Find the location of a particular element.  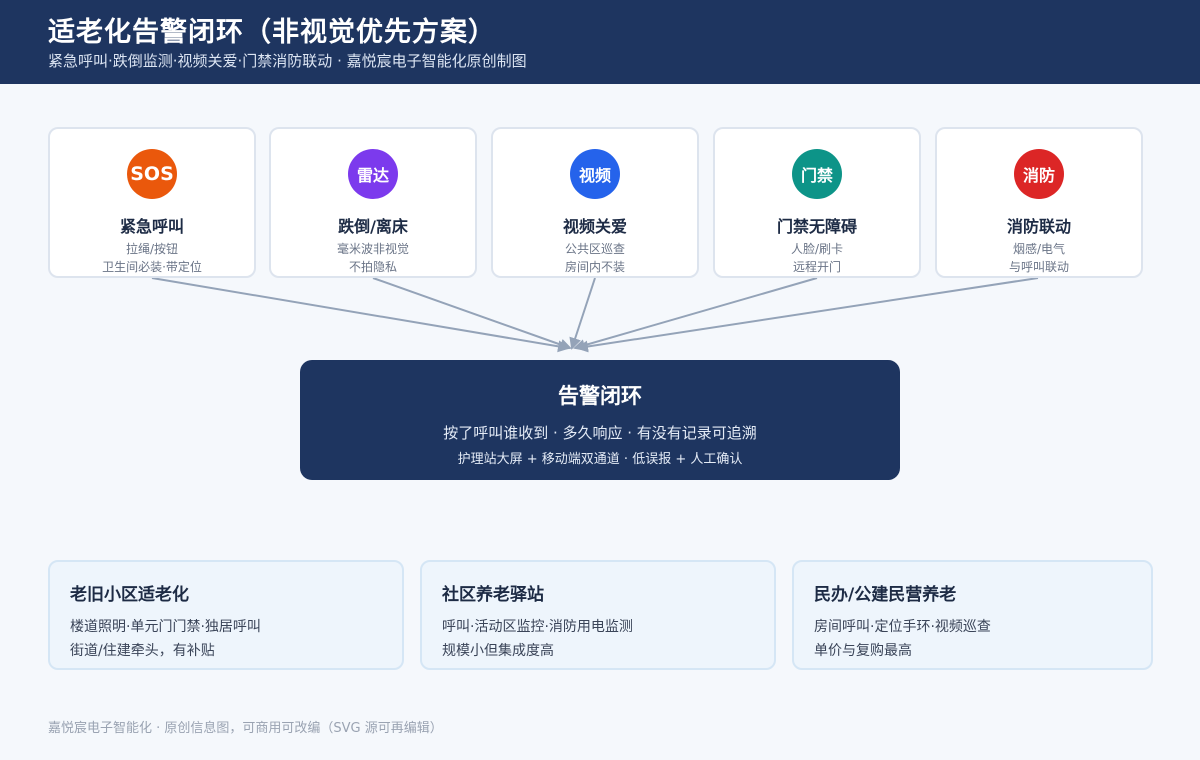

arrow-fire-to-hub is located at coordinates (807, 315).